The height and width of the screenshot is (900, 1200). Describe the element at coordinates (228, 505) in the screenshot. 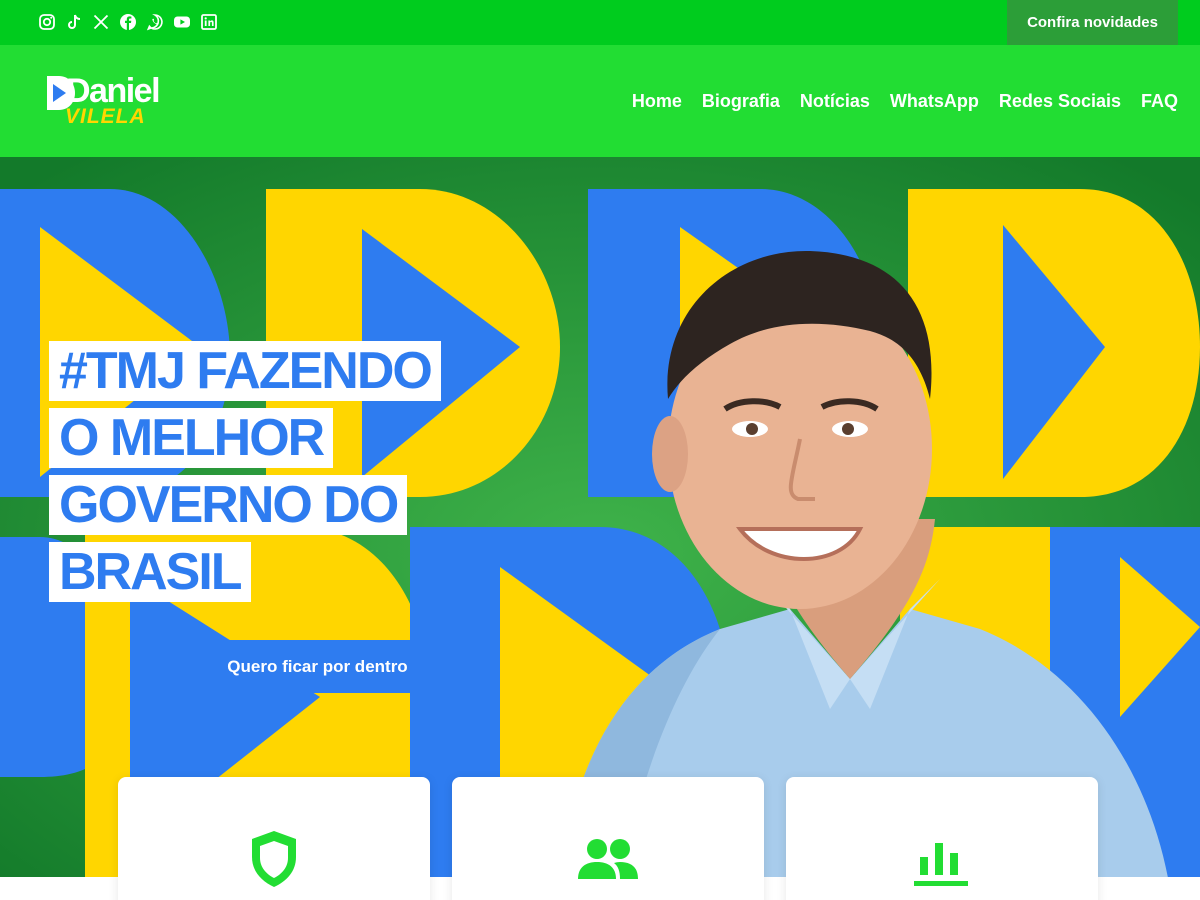

I see `headline-line-3: GOVERNO DO` at that location.